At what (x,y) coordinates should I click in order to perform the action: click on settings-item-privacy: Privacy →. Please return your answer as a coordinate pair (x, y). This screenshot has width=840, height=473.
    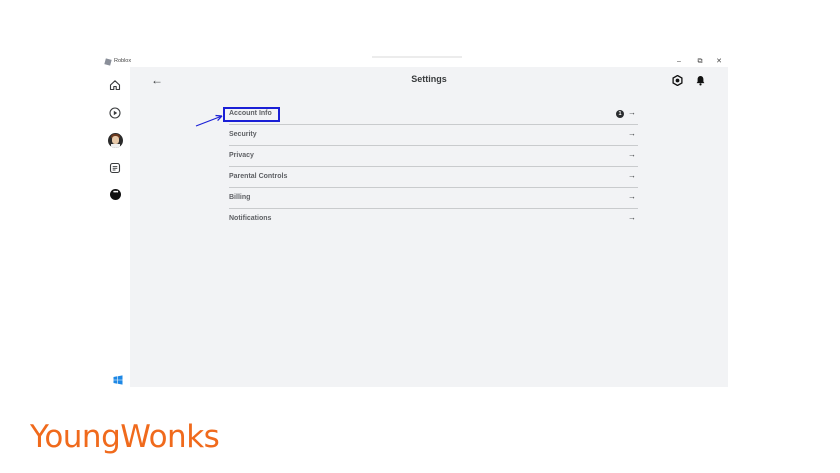
    Looking at the image, I should click on (433, 156).